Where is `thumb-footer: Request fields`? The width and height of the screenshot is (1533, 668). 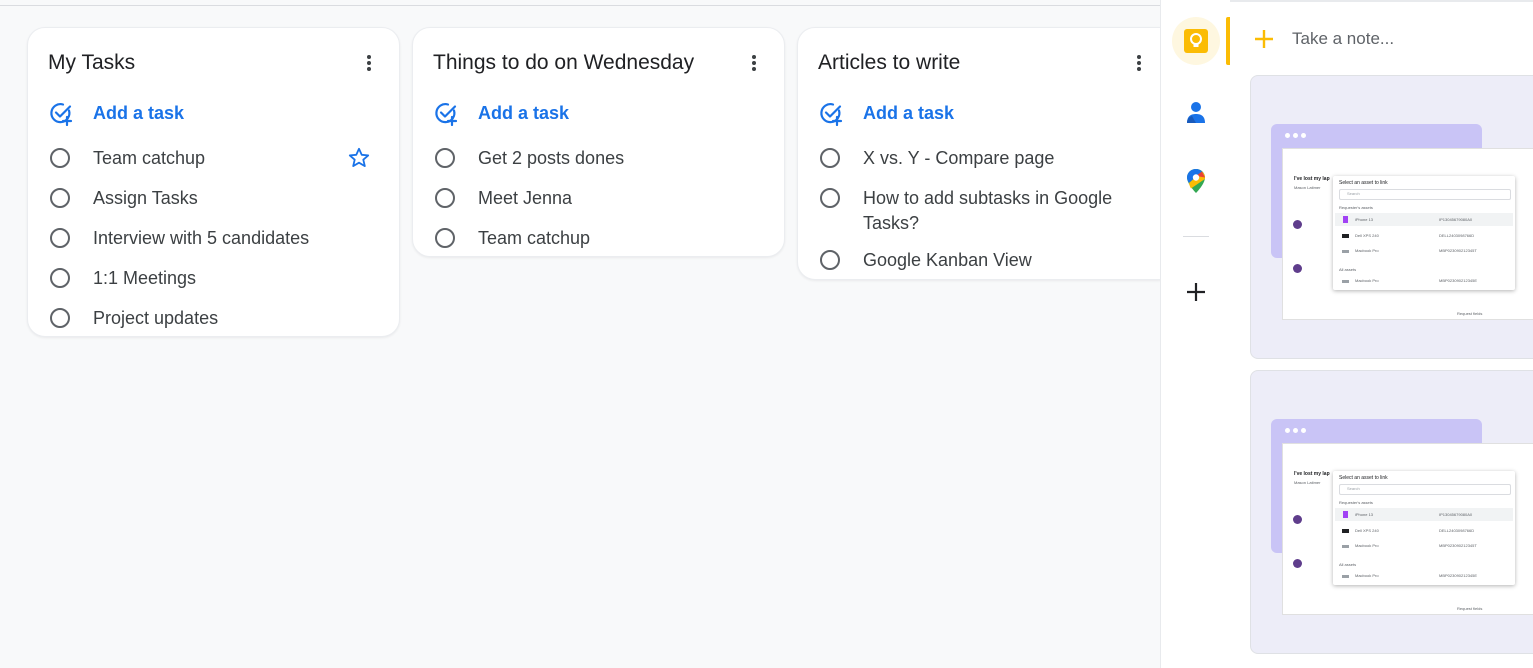 thumb-footer: Request fields is located at coordinates (1470, 313).